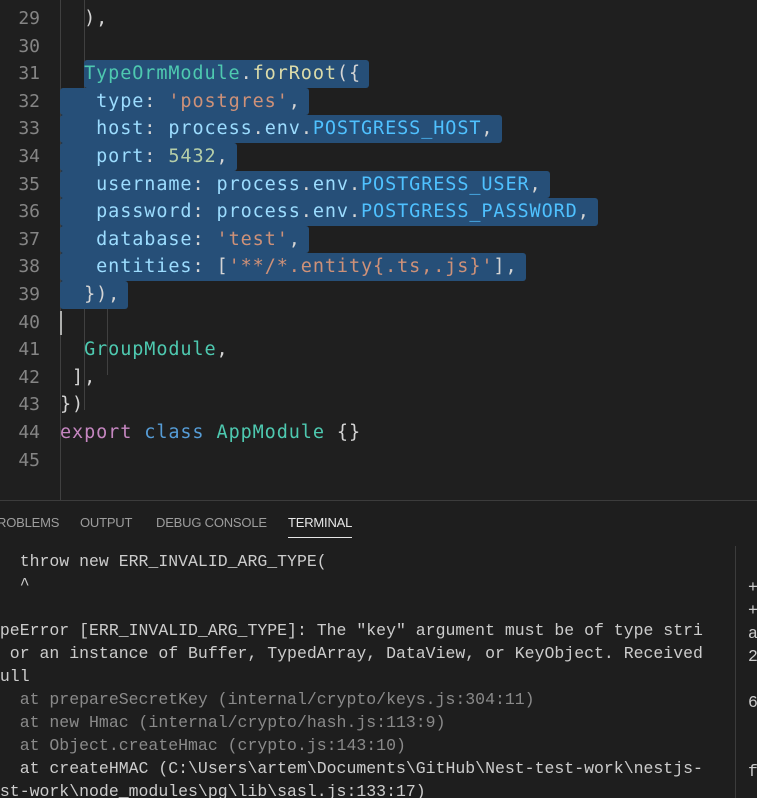 This screenshot has width=757, height=798. I want to click on code-line: }), so click(72, 405).